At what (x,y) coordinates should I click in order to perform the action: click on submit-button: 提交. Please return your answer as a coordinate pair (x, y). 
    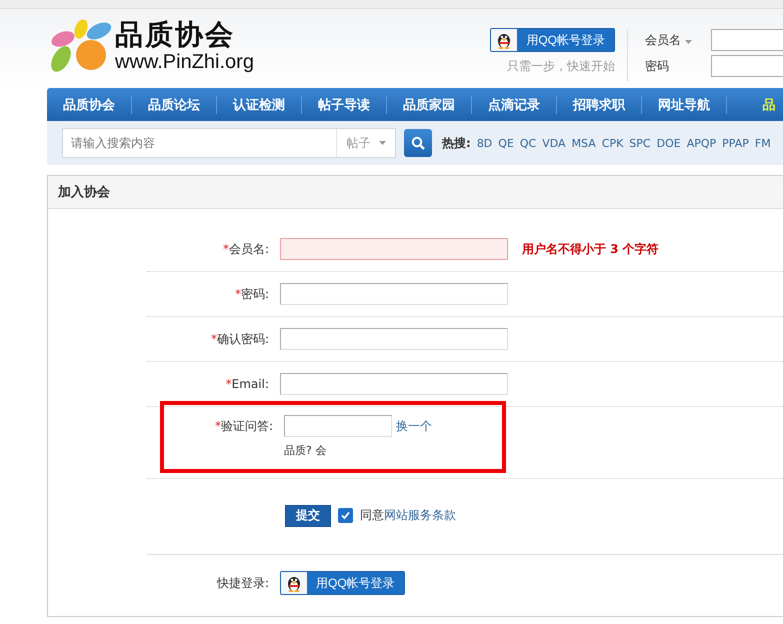
    Looking at the image, I should click on (308, 515).